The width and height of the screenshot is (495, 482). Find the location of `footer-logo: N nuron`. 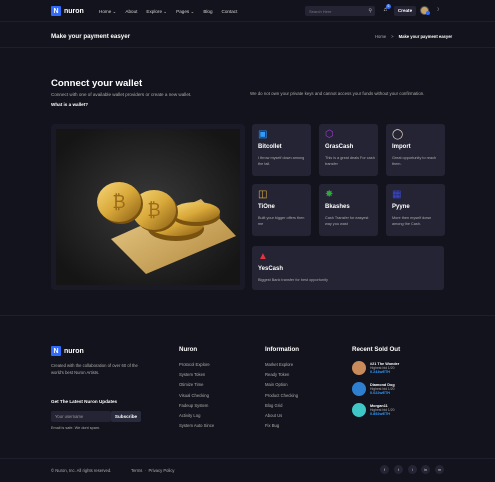

footer-logo: N nuron is located at coordinates (67, 351).